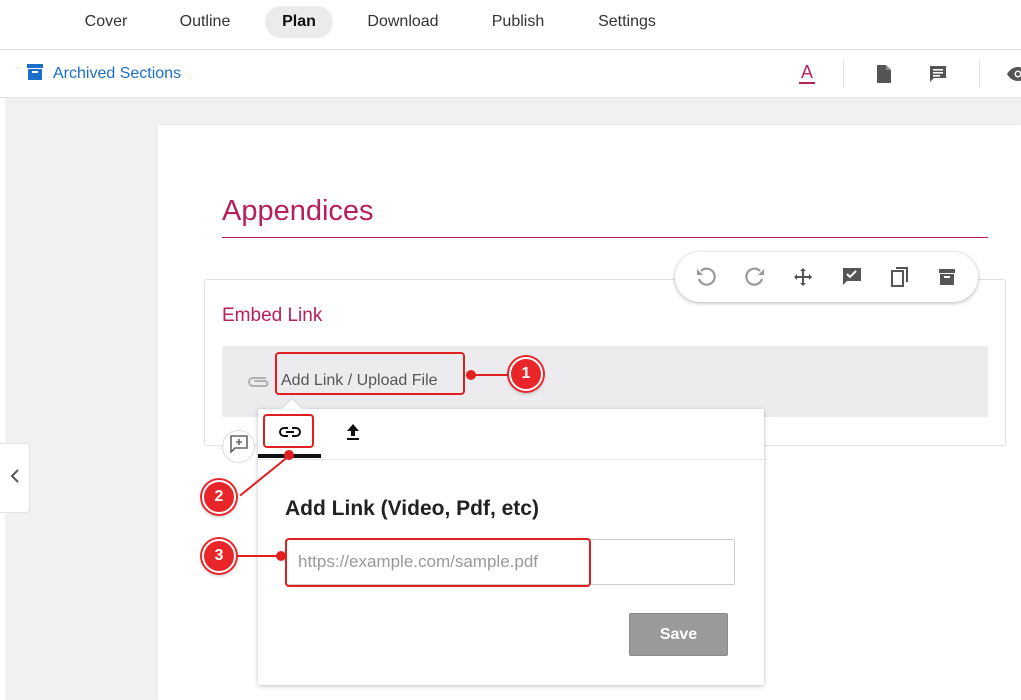 Image resolution: width=1021 pixels, height=700 pixels. What do you see at coordinates (678, 634) in the screenshot?
I see `save-button: Save` at bounding box center [678, 634].